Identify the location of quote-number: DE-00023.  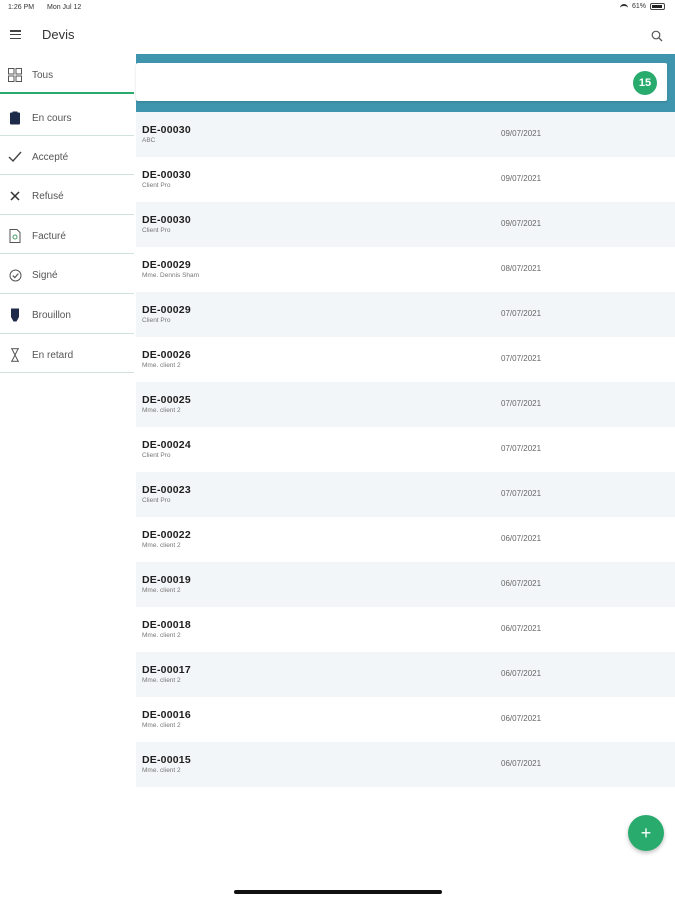
(166, 490).